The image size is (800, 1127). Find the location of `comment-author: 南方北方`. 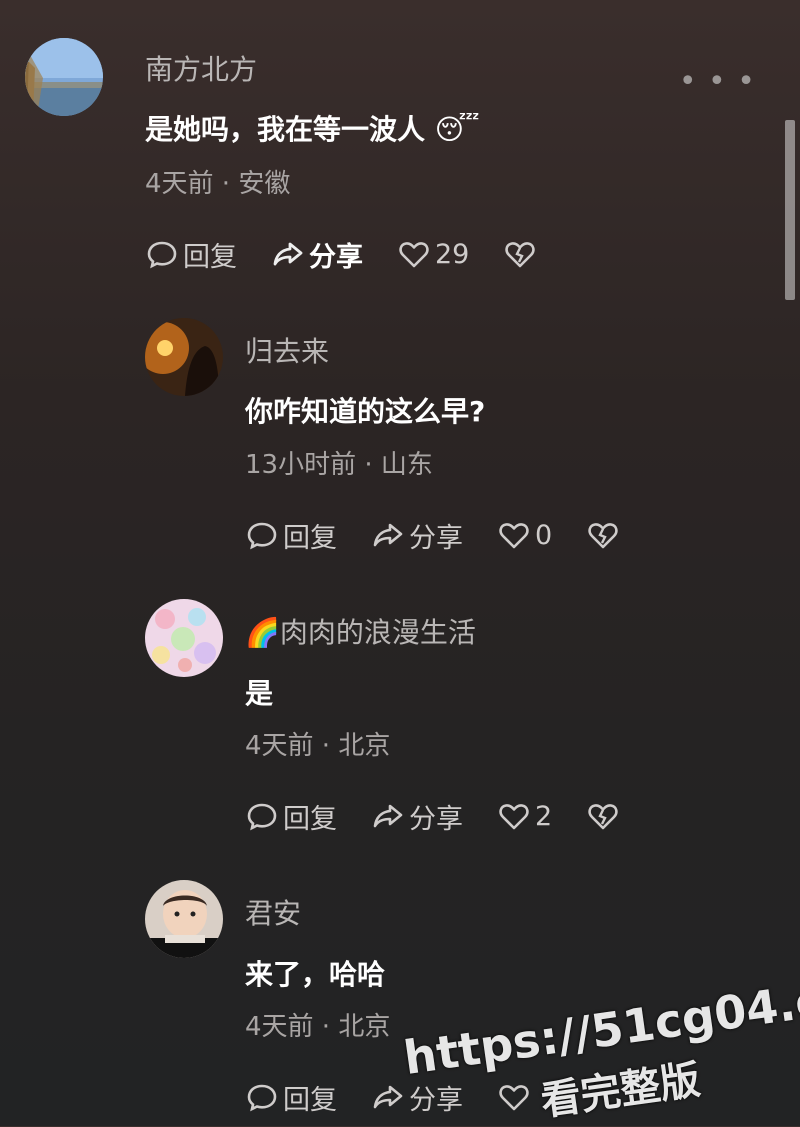

comment-author: 南方北方 is located at coordinates (201, 68).